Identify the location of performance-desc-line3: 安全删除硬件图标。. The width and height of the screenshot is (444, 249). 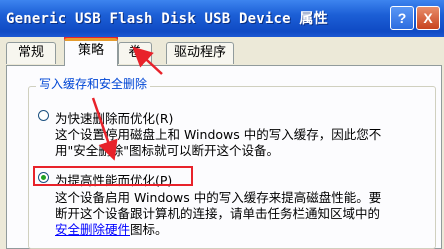
(111, 228).